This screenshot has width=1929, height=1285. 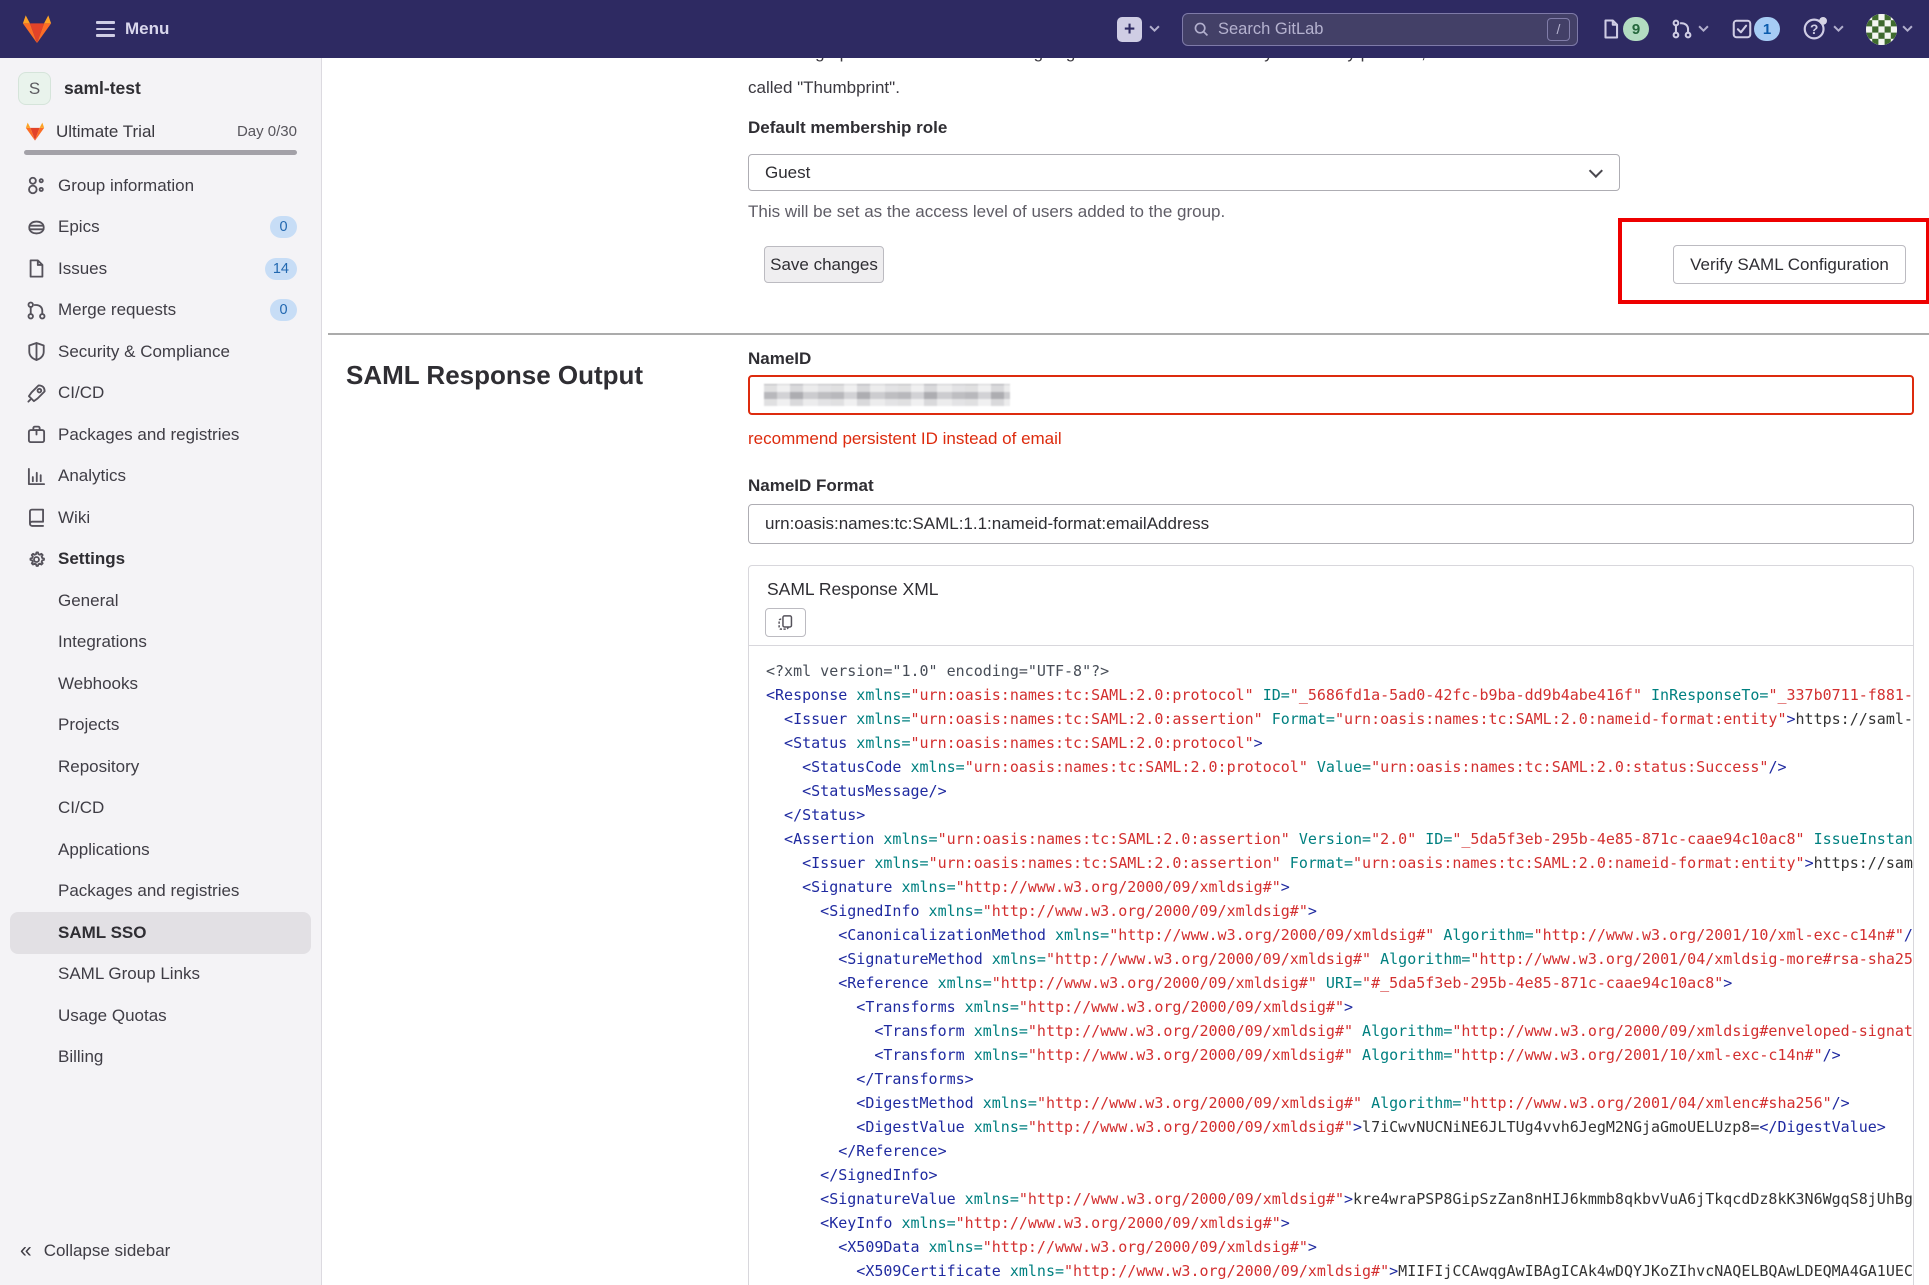 I want to click on tanuki-trial-icon, so click(x=35, y=131).